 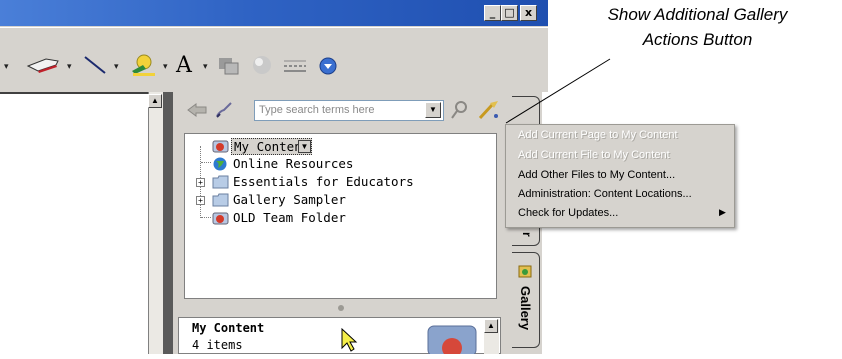 I want to click on pane-splitter, so click(x=168, y=223).